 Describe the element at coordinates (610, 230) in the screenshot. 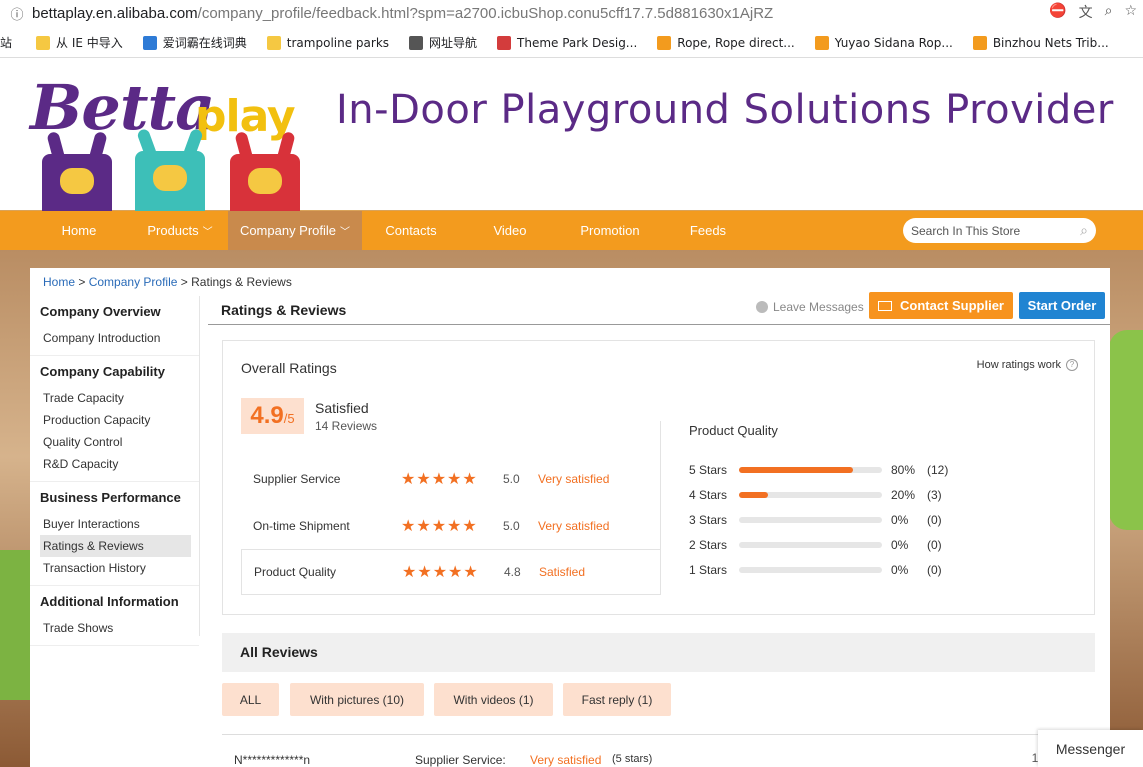

I see `nav-promotion: Promotion` at that location.